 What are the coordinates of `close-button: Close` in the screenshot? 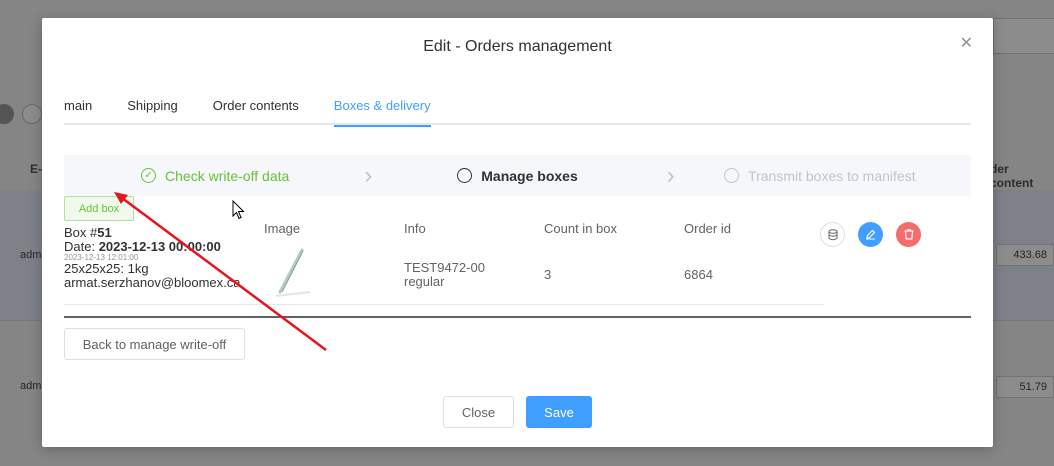 It's located at (478, 412).